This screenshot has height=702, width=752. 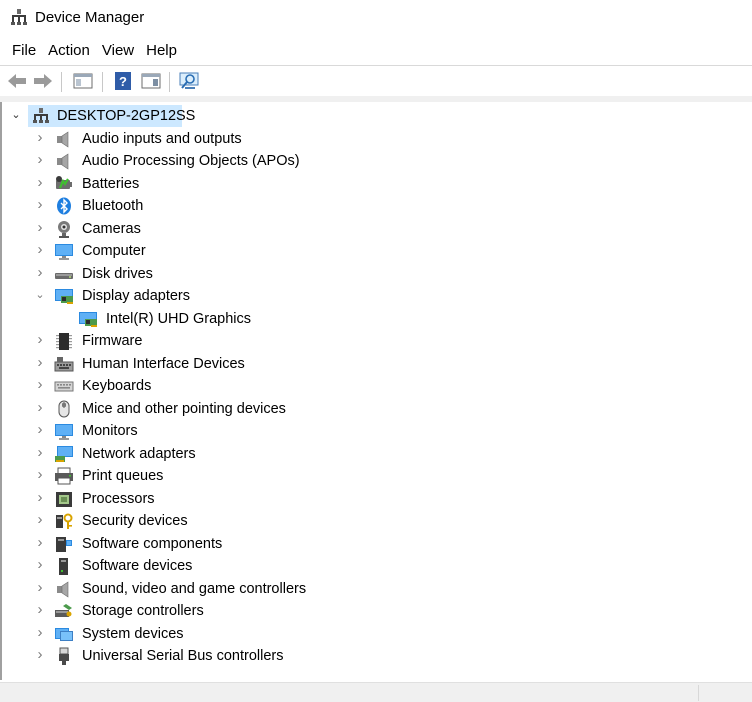 I want to click on tree-category-label: Universal Serial Bus controllers, so click(x=183, y=656).